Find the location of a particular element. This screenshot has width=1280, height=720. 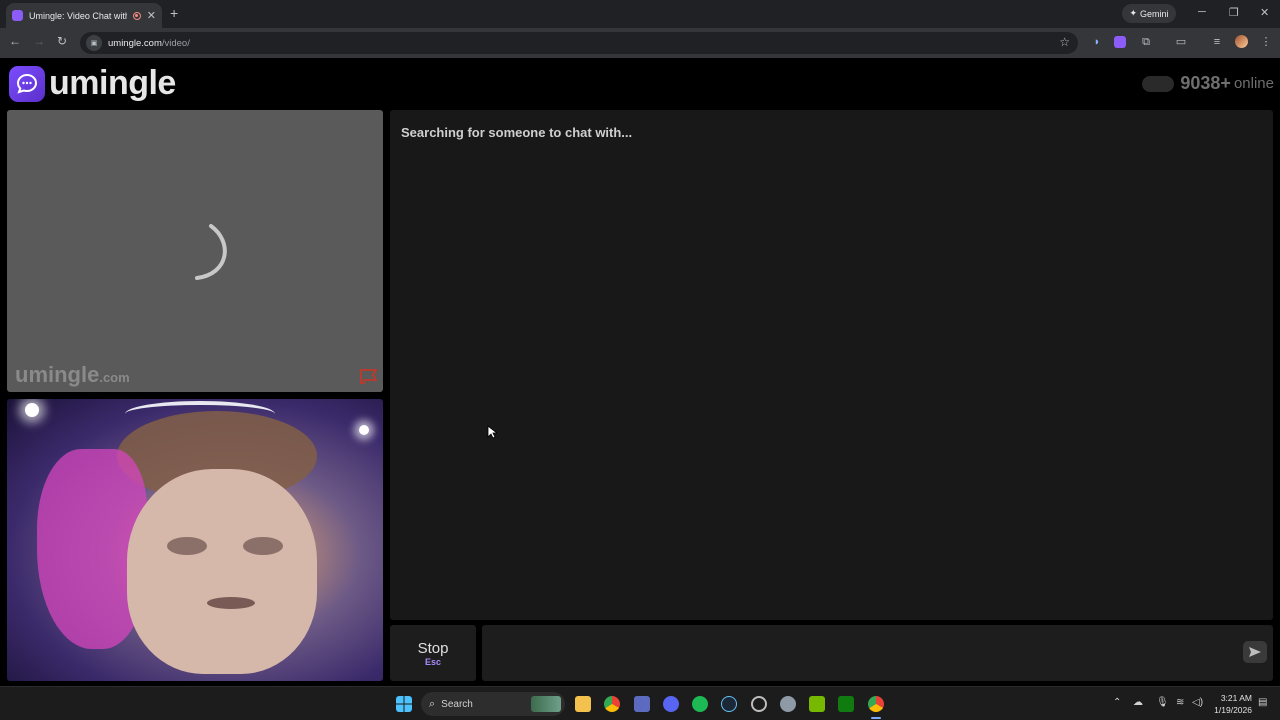

back-icon: ← is located at coordinates (15, 41).